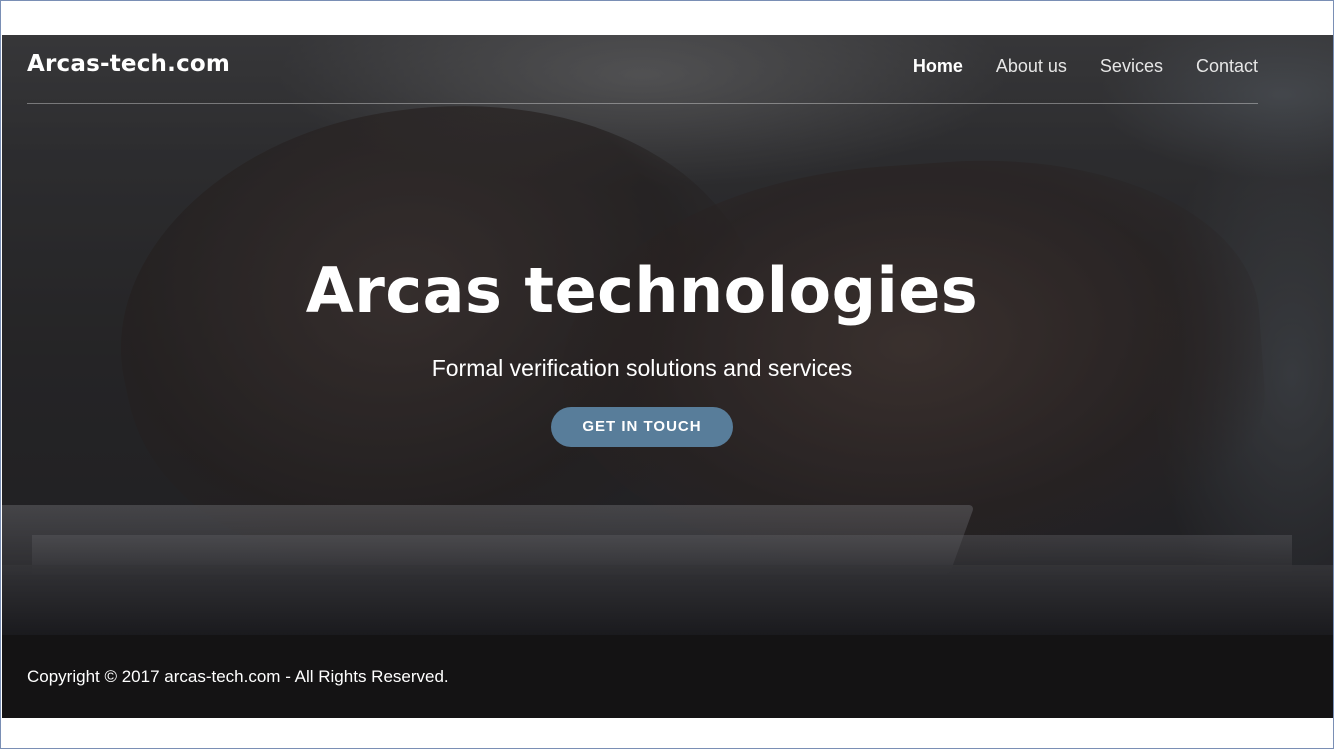 The height and width of the screenshot is (749, 1334). What do you see at coordinates (1227, 66) in the screenshot?
I see `nav-link-contact: Contact` at bounding box center [1227, 66].